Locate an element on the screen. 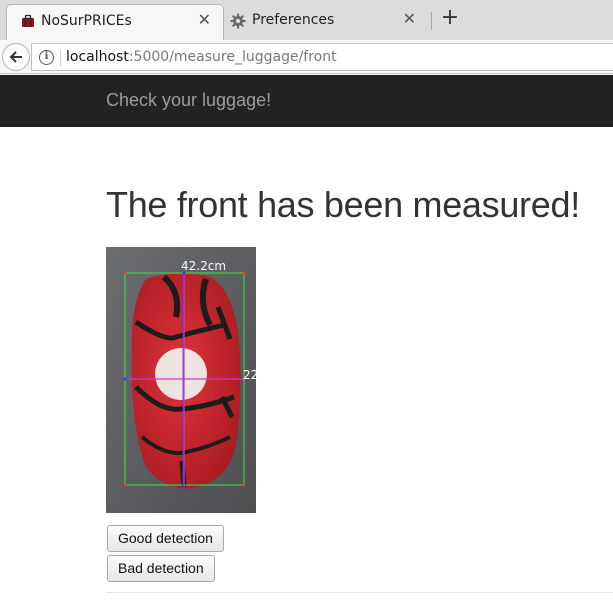 Image resolution: width=613 pixels, height=603 pixels. back-arrow-icon is located at coordinates (15, 57).